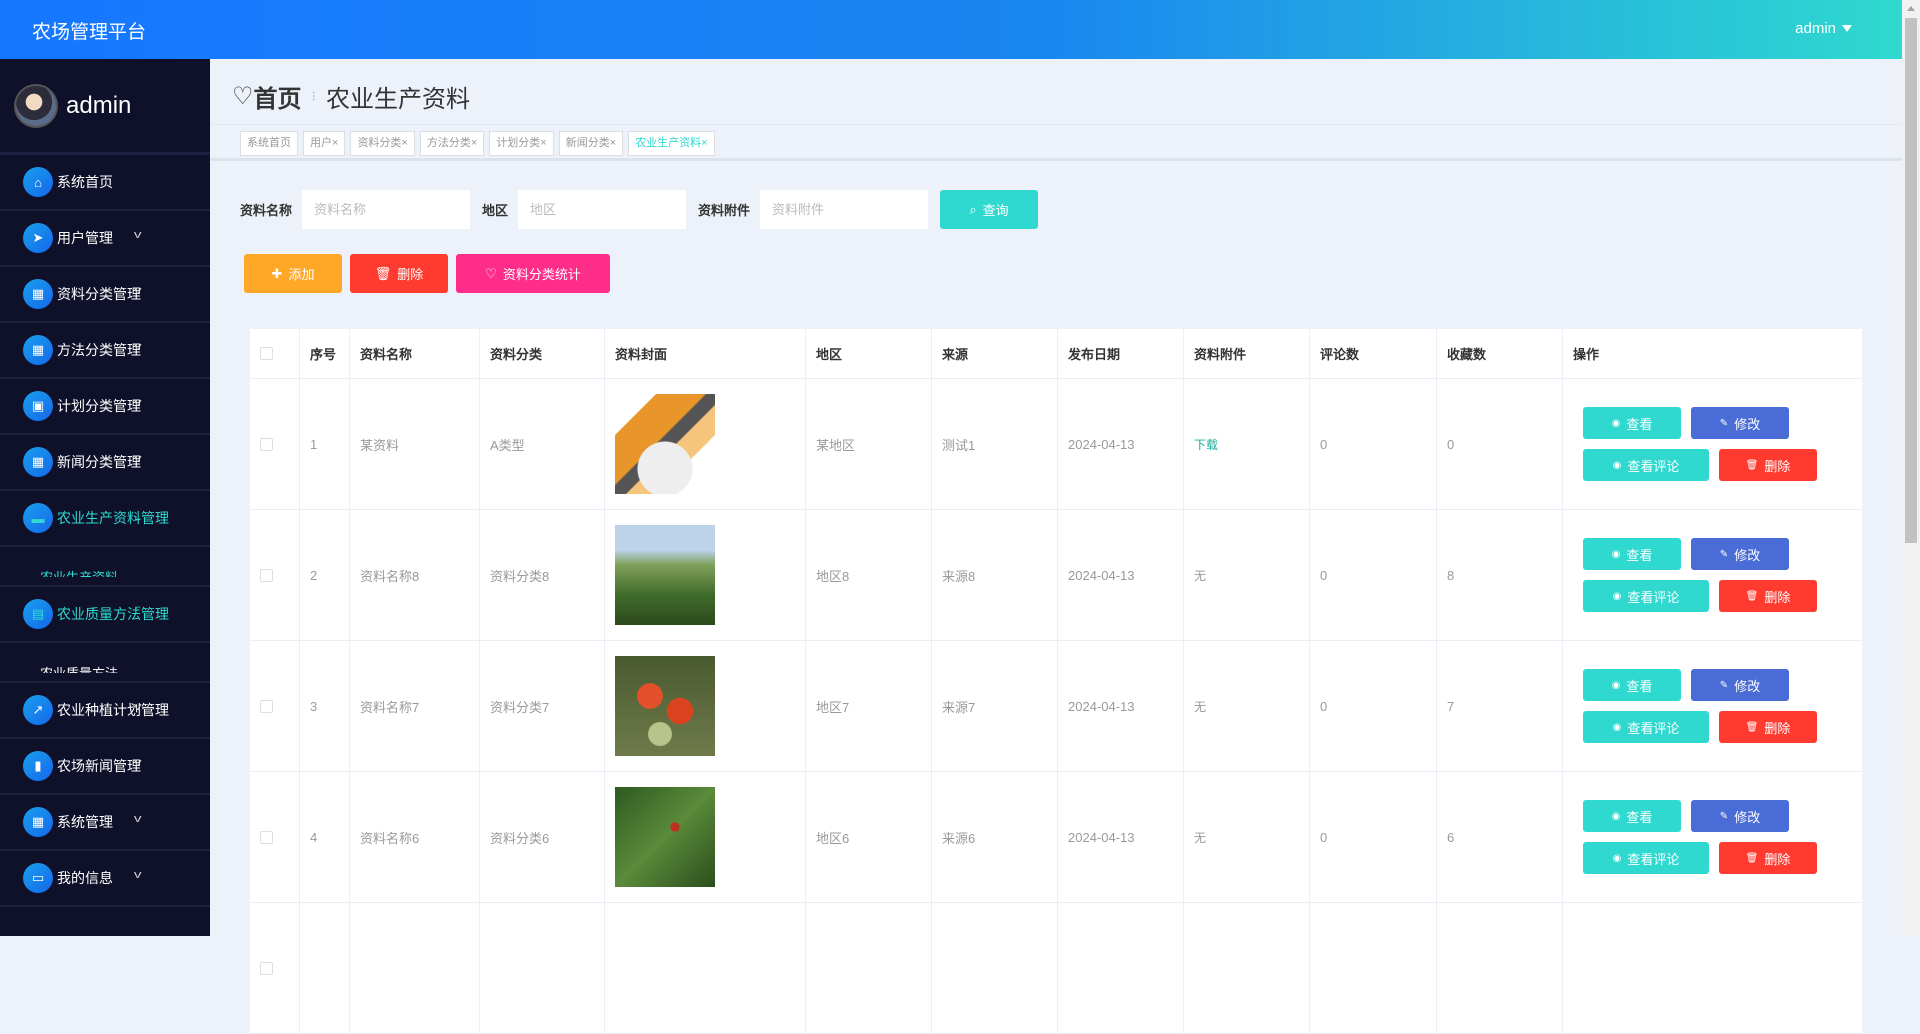  What do you see at coordinates (1752, 858) in the screenshot?
I see `trash-icon: 🗑︎` at bounding box center [1752, 858].